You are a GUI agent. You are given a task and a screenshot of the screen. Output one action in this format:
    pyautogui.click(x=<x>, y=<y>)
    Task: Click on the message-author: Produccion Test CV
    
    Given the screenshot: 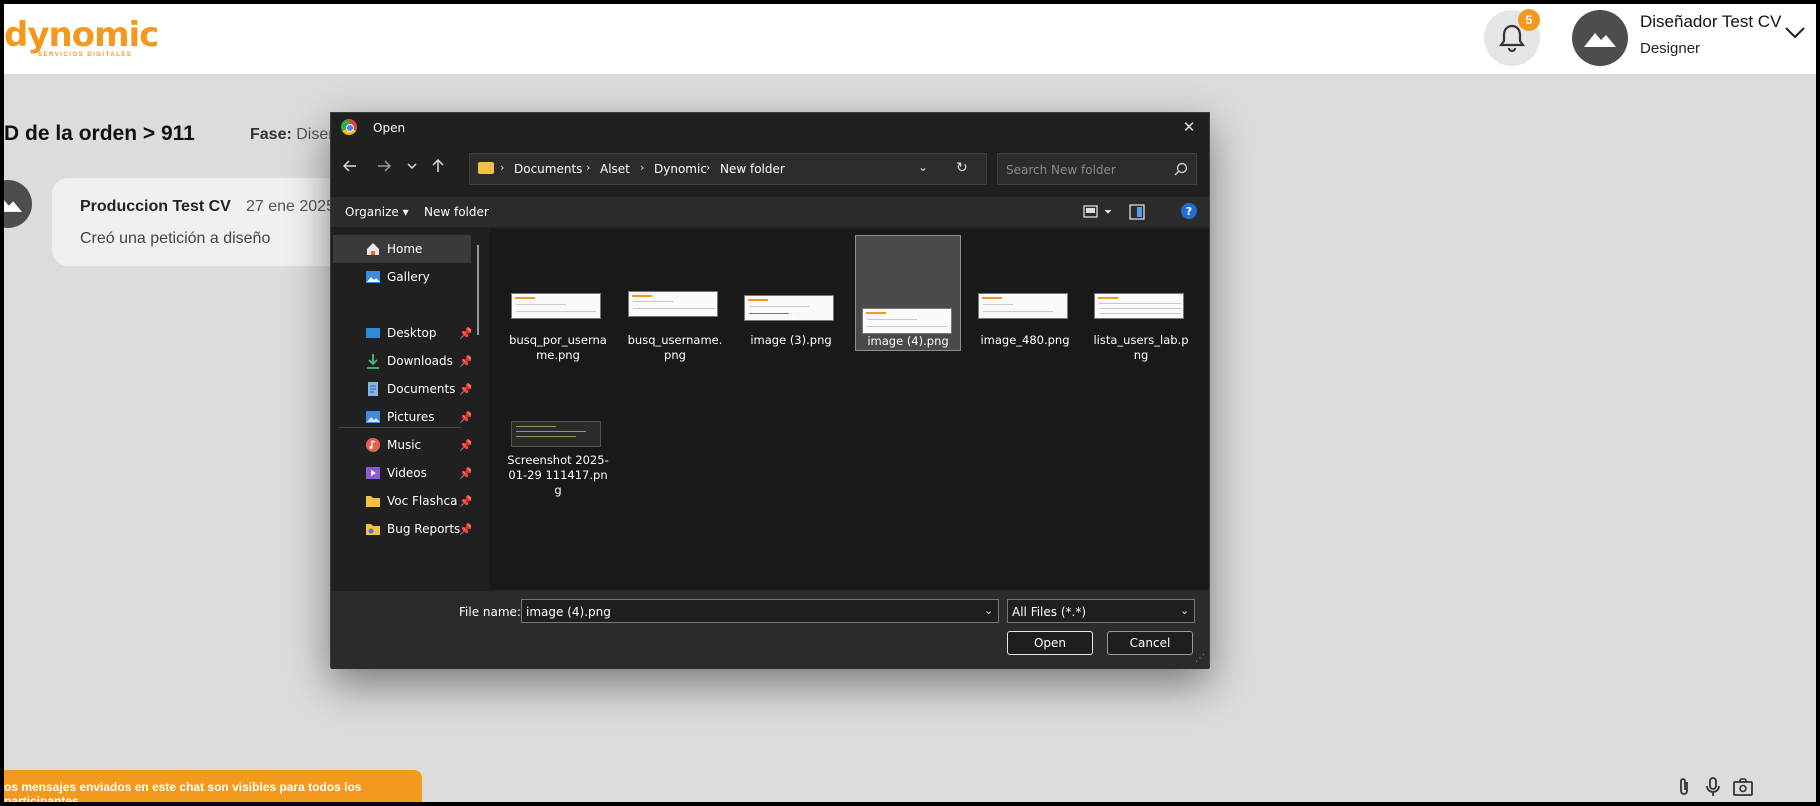 What is the action you would take?
    pyautogui.click(x=155, y=206)
    